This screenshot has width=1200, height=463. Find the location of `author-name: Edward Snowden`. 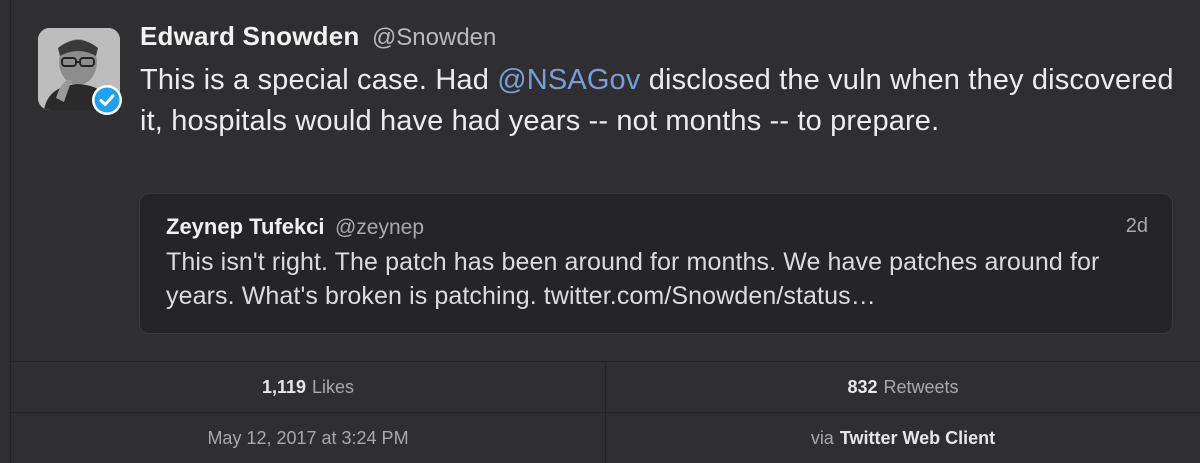

author-name: Edward Snowden is located at coordinates (249, 36).